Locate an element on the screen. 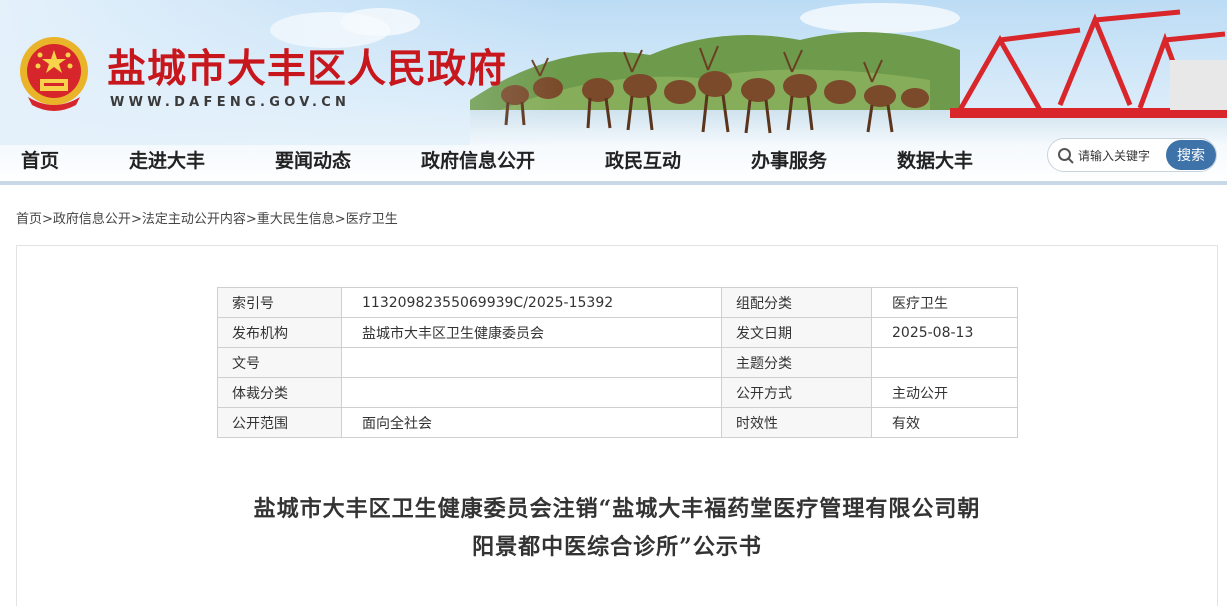 Image resolution: width=1227 pixels, height=606 pixels. breadcrumb-home: 首页 is located at coordinates (29, 219).